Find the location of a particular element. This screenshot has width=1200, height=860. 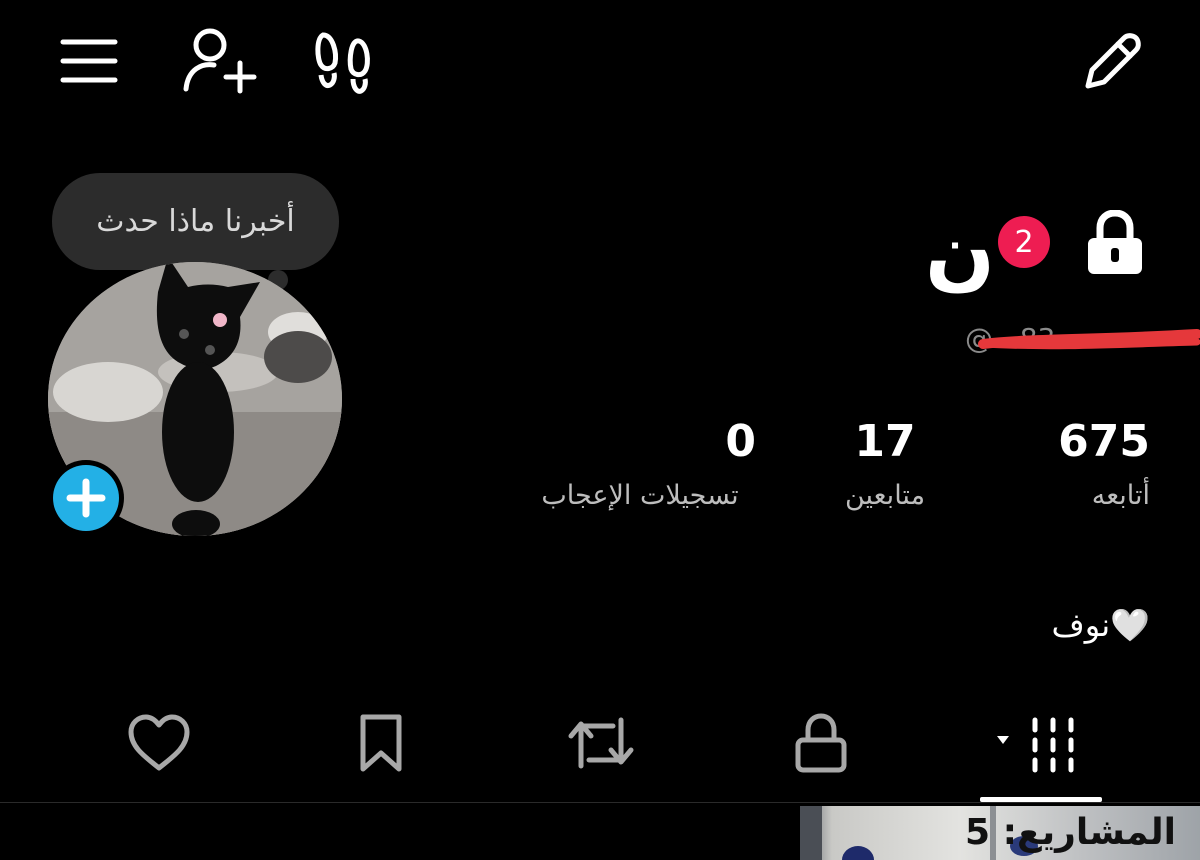

story-prompt-bubble: أخبرنا ماذا حدث is located at coordinates (195, 221).